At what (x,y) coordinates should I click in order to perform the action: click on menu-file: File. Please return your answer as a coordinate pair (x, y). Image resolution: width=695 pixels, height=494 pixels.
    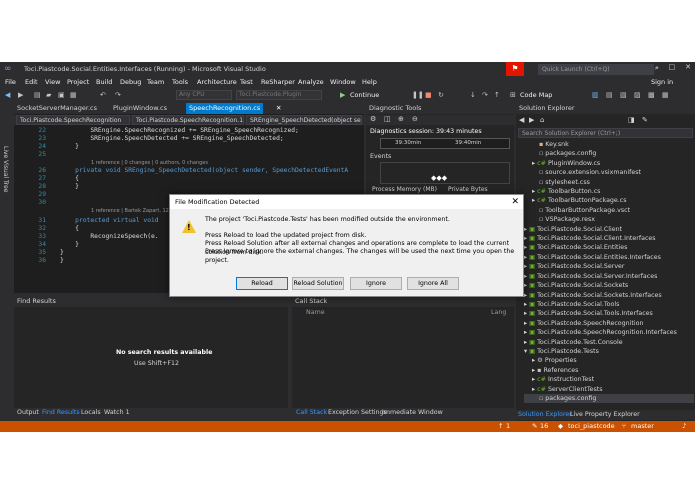
    Looking at the image, I should click on (10, 82).